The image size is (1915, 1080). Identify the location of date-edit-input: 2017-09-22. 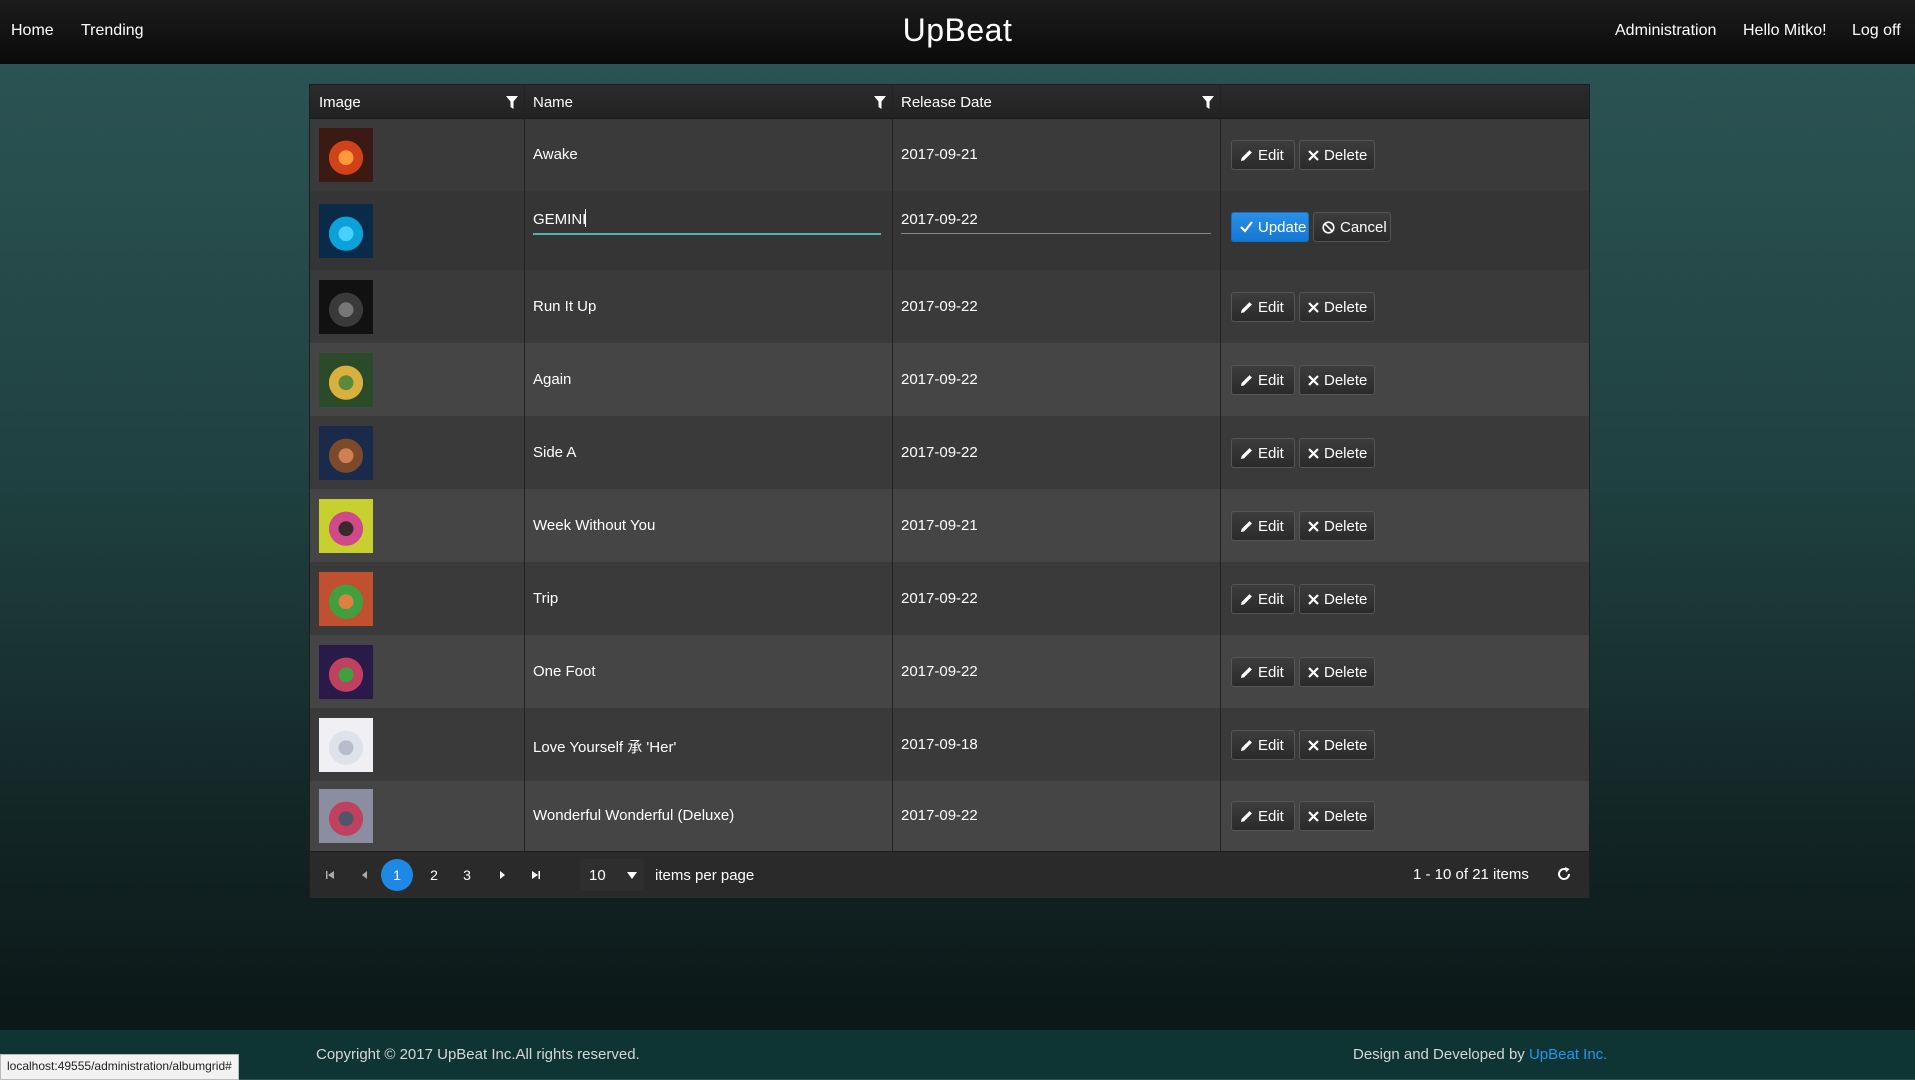
(1056, 220).